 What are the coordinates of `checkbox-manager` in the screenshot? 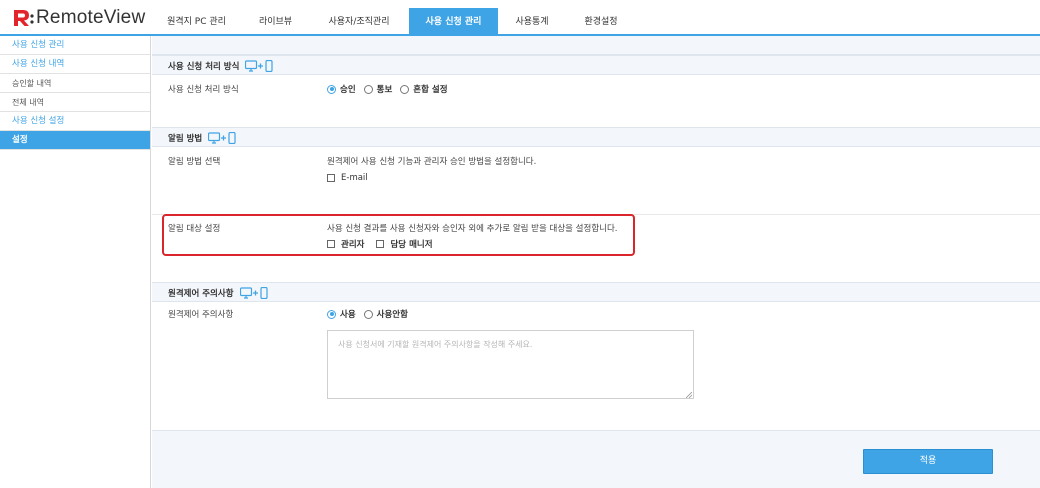 It's located at (380, 244).